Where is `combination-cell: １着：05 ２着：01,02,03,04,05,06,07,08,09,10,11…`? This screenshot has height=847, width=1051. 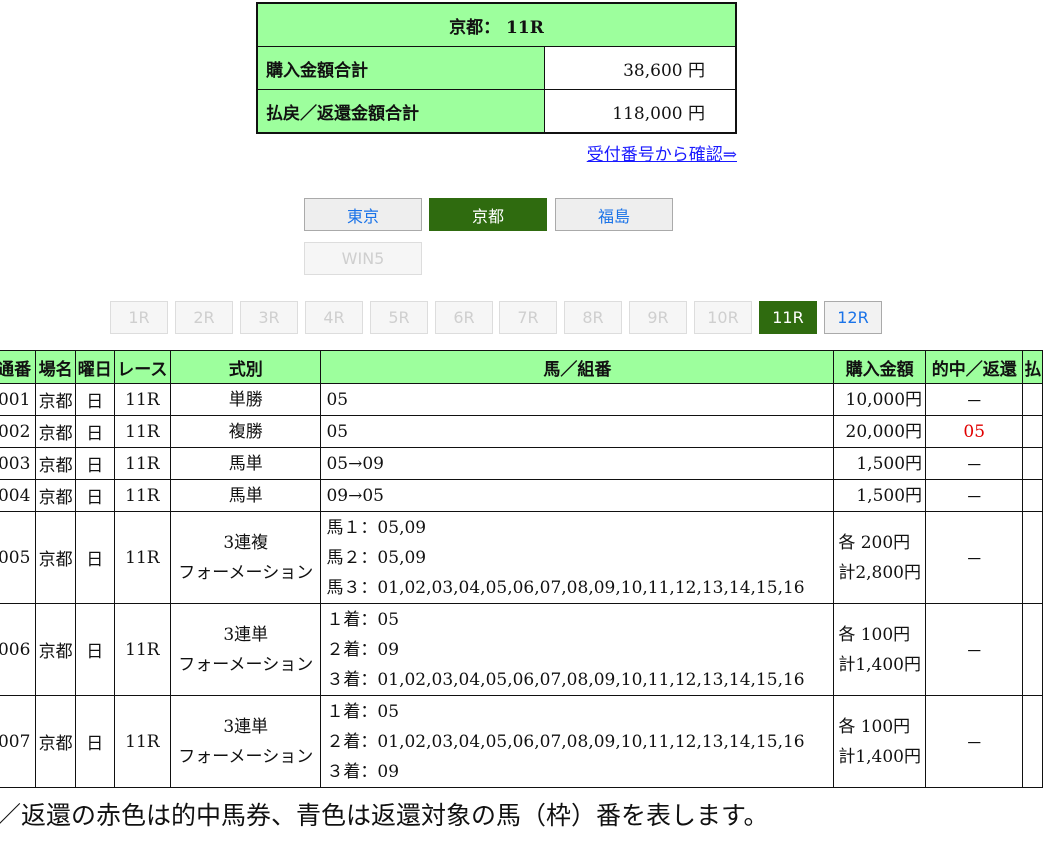
combination-cell: １着：05 ２着：01,02,03,04,05,06,07,08,09,10,11… is located at coordinates (577, 741).